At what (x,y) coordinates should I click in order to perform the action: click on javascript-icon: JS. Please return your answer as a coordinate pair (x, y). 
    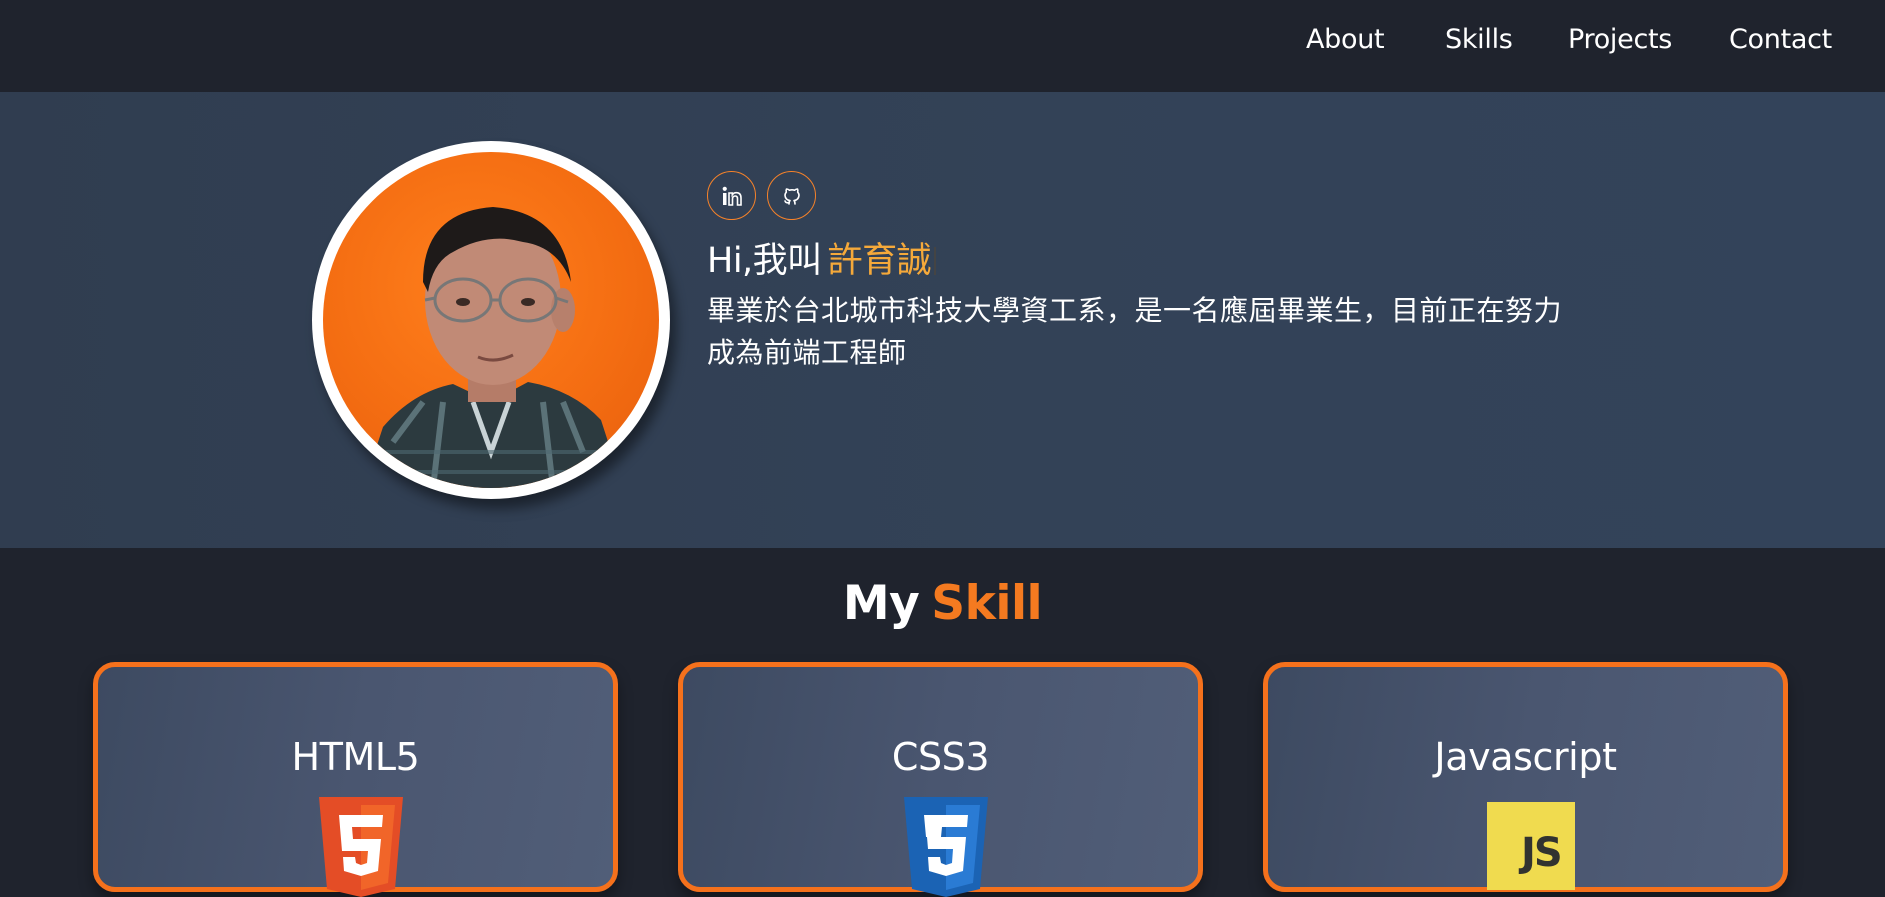
    Looking at the image, I should click on (1531, 846).